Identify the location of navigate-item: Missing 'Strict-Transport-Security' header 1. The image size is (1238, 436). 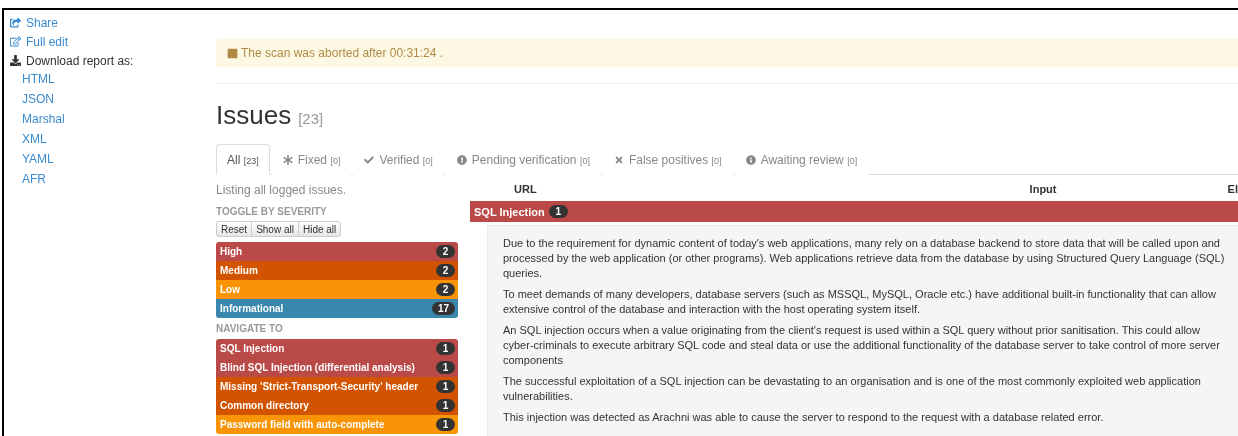
(337, 386).